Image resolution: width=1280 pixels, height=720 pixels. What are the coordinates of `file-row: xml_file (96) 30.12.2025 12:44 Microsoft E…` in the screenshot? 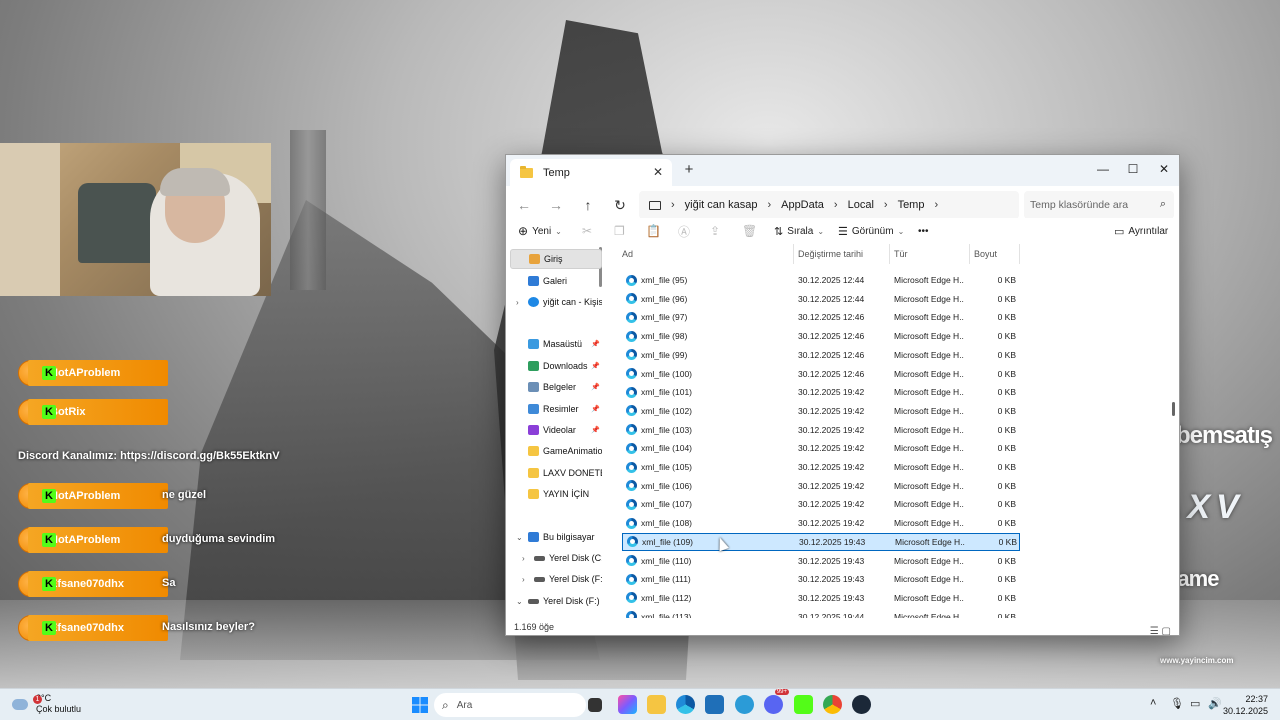 It's located at (821, 299).